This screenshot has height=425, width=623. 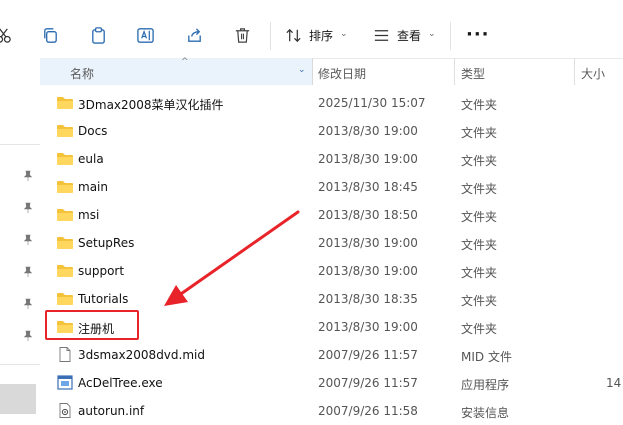 I want to click on rename-icon, so click(x=145, y=35).